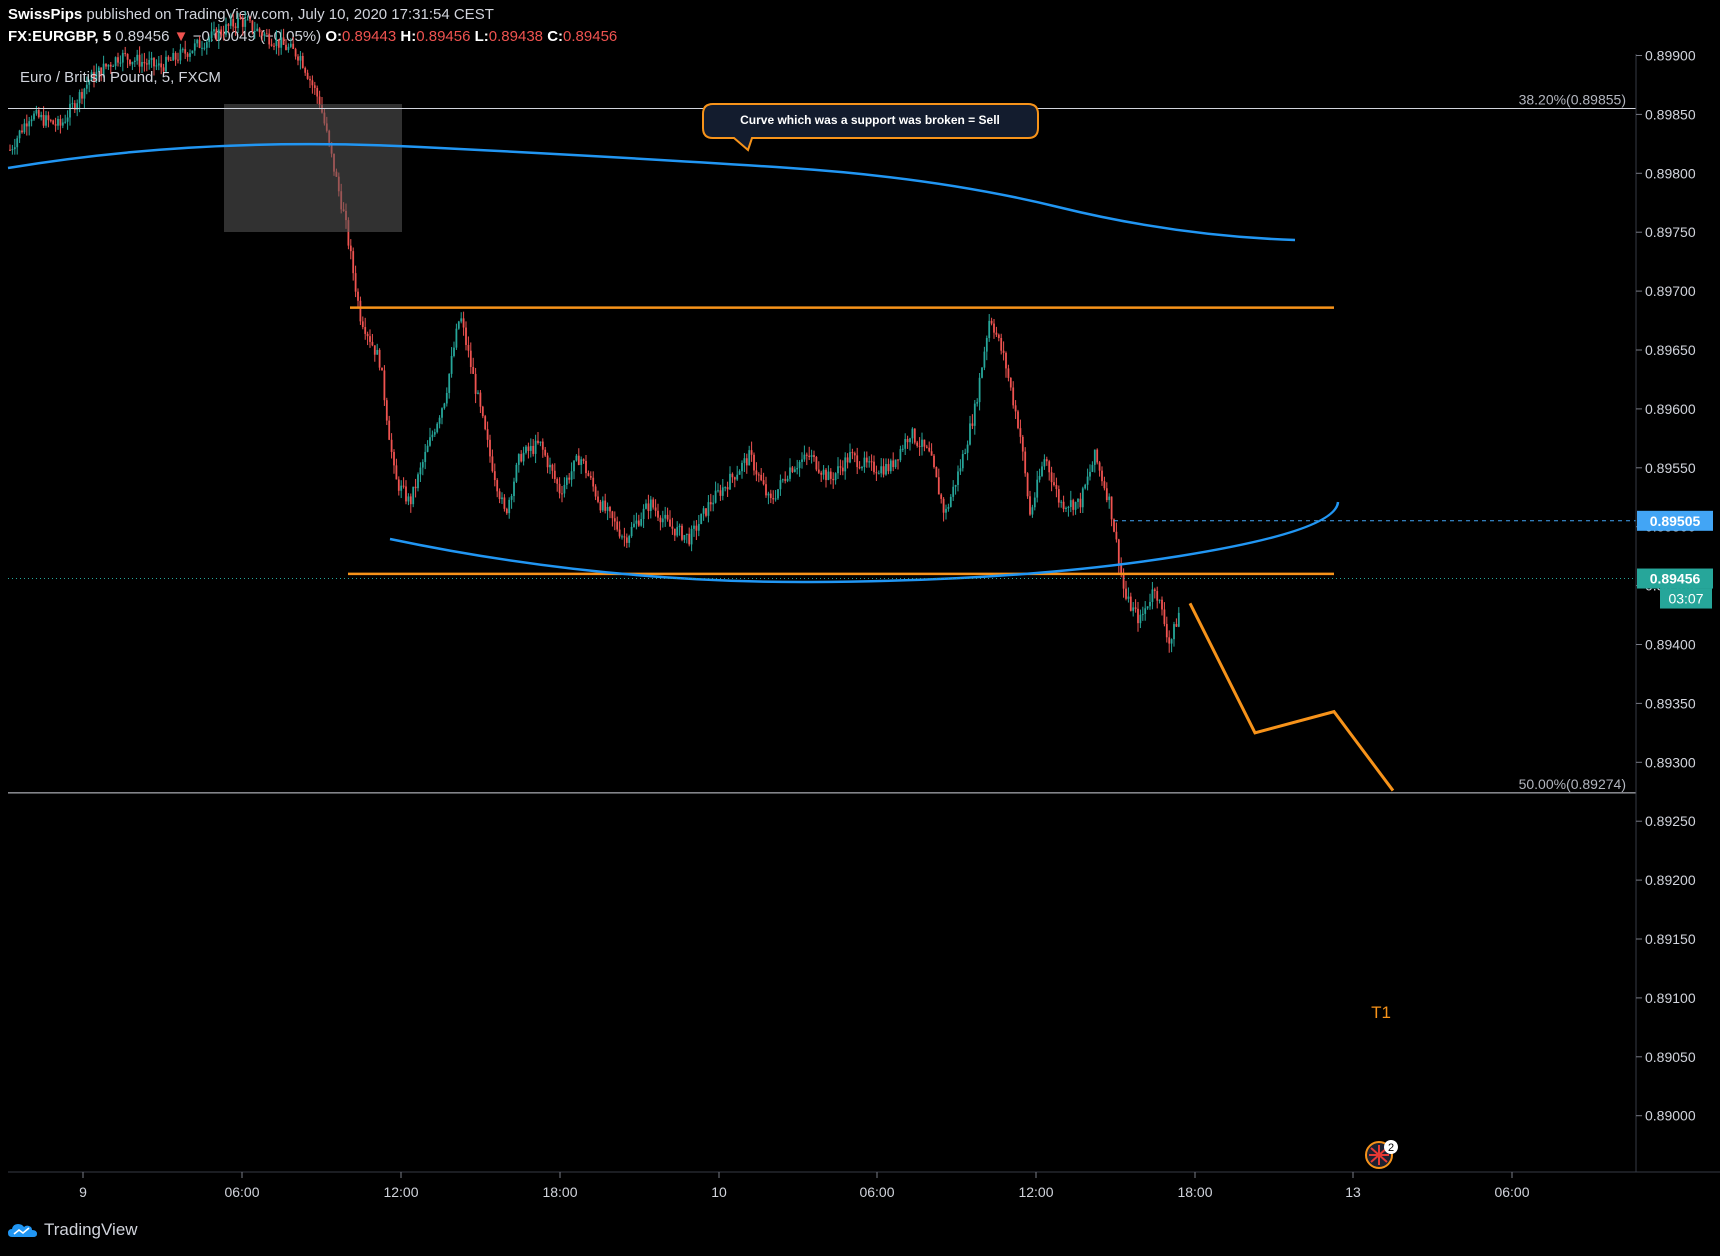 The image size is (1720, 1256). What do you see at coordinates (73, 1230) in the screenshot?
I see `tradingview-logo: TradingView` at bounding box center [73, 1230].